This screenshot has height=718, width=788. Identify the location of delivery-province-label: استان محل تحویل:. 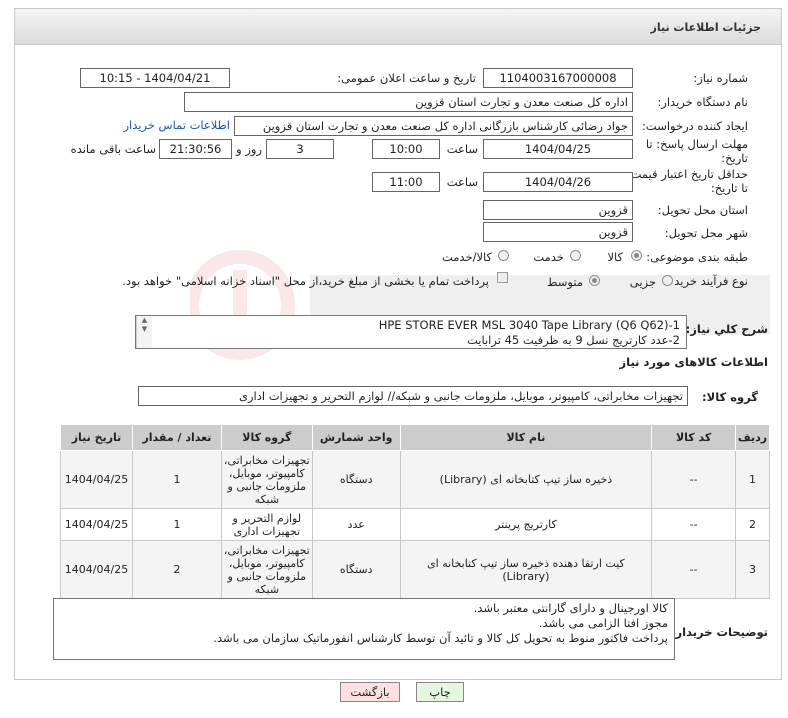
(702, 210).